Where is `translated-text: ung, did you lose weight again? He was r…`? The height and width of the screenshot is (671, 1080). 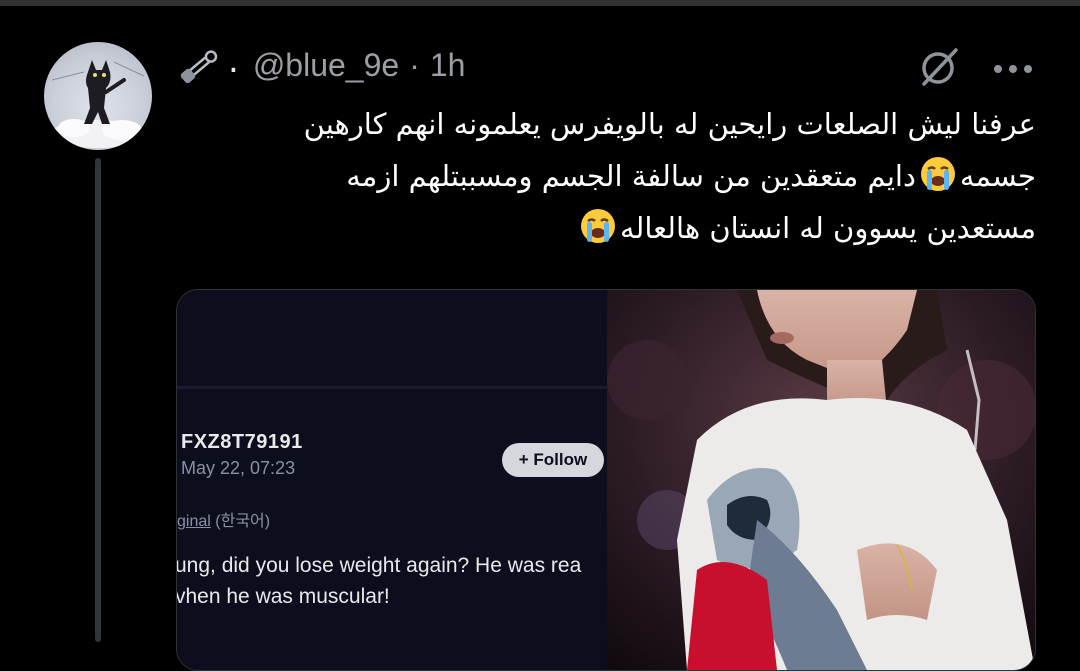 translated-text: ung, did you lose weight again? He was r… is located at coordinates (379, 581).